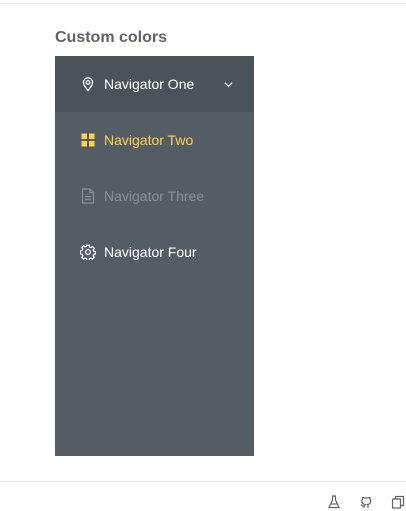 The height and width of the screenshot is (511, 406). Describe the element at coordinates (334, 502) in the screenshot. I see `flask-icon` at that location.